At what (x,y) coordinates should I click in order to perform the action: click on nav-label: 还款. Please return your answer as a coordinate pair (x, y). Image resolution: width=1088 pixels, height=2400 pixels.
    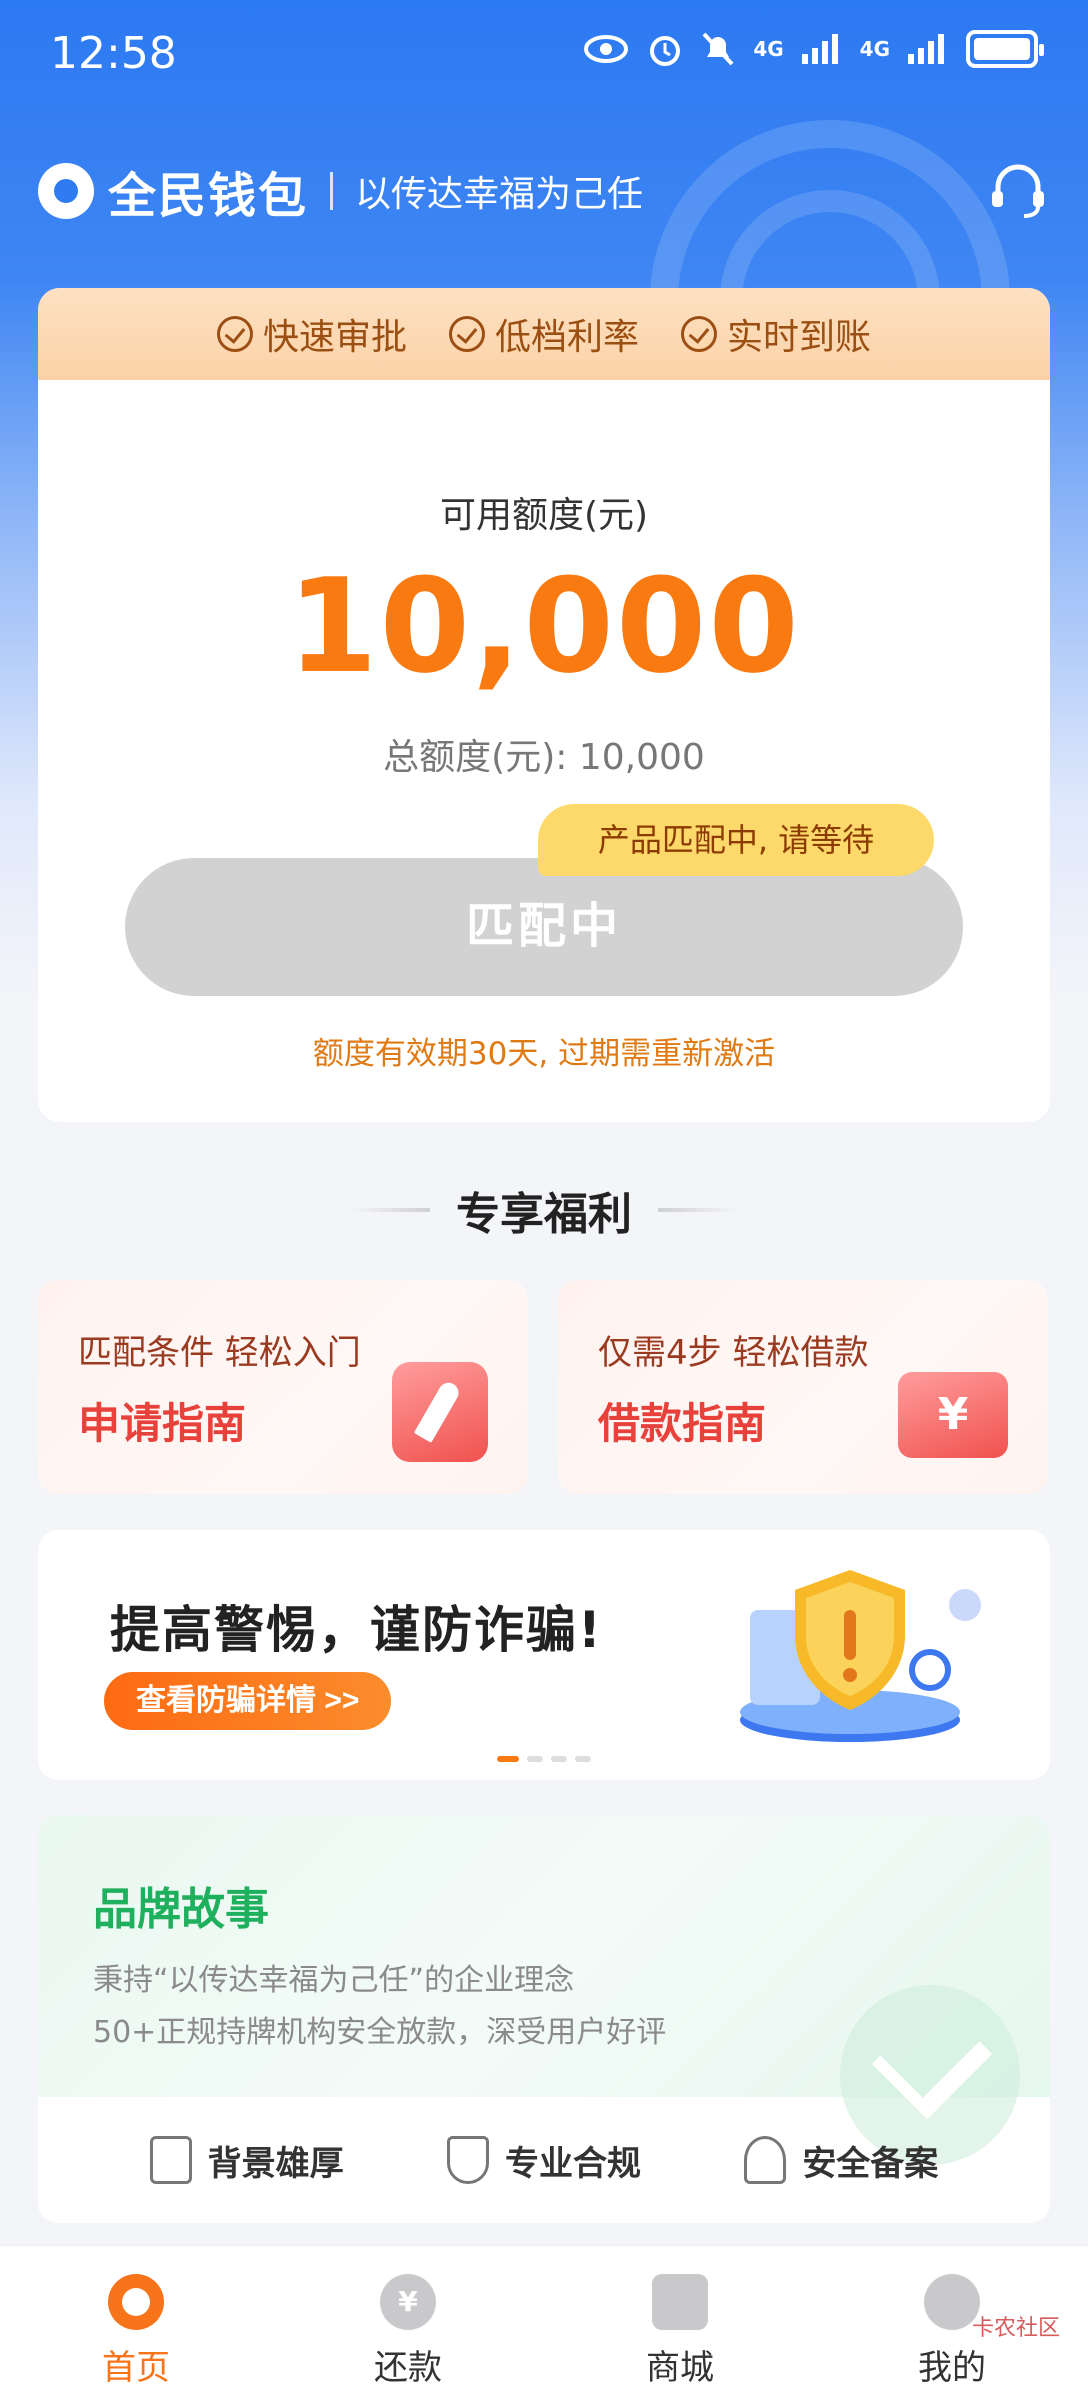
    Looking at the image, I should click on (408, 2368).